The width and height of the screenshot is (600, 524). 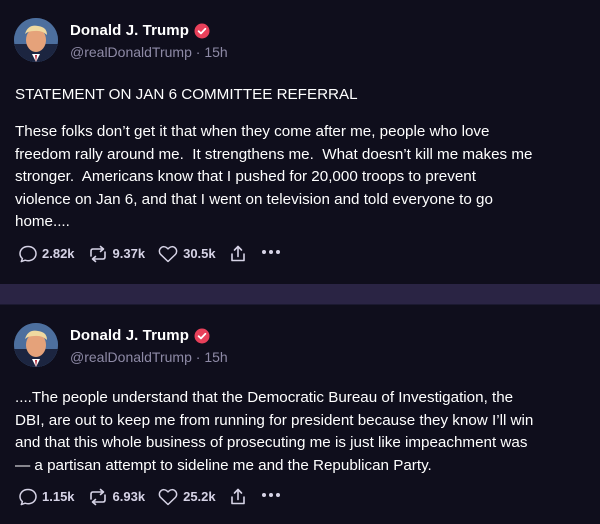 What do you see at coordinates (150, 496) in the screenshot?
I see `post-actions: 1.15k 6.93k 25.2k` at bounding box center [150, 496].